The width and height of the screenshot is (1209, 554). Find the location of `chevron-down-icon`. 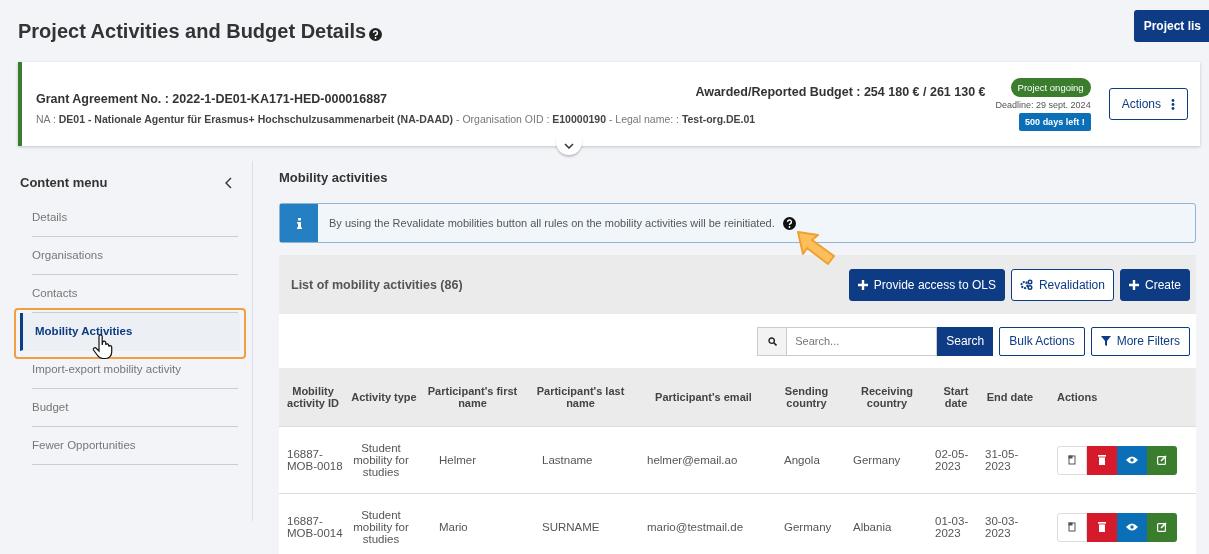

chevron-down-icon is located at coordinates (569, 146).